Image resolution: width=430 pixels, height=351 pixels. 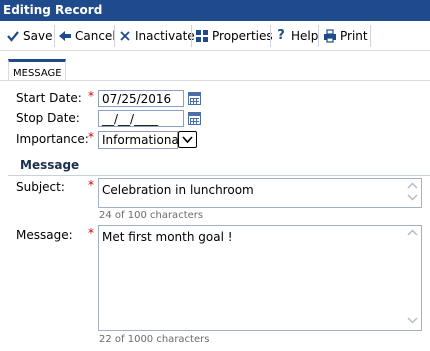 I want to click on message-section-title: Message, so click(x=50, y=165).